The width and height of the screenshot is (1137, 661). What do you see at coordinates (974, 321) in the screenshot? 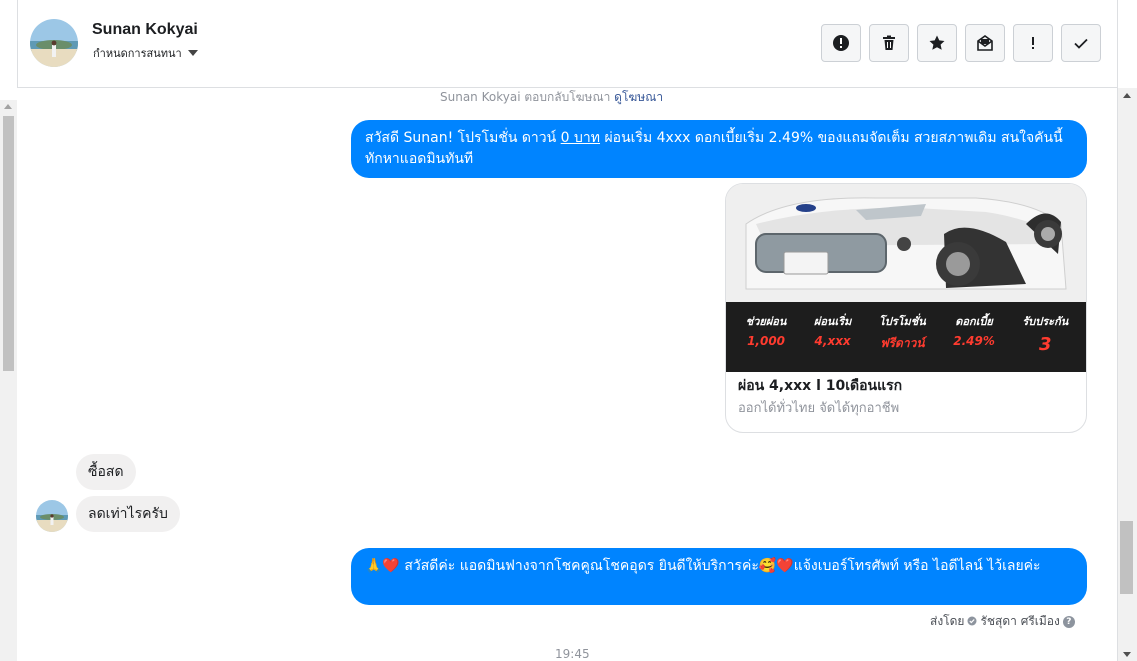
I see `promo-label: ดอกเบี้ย` at bounding box center [974, 321].